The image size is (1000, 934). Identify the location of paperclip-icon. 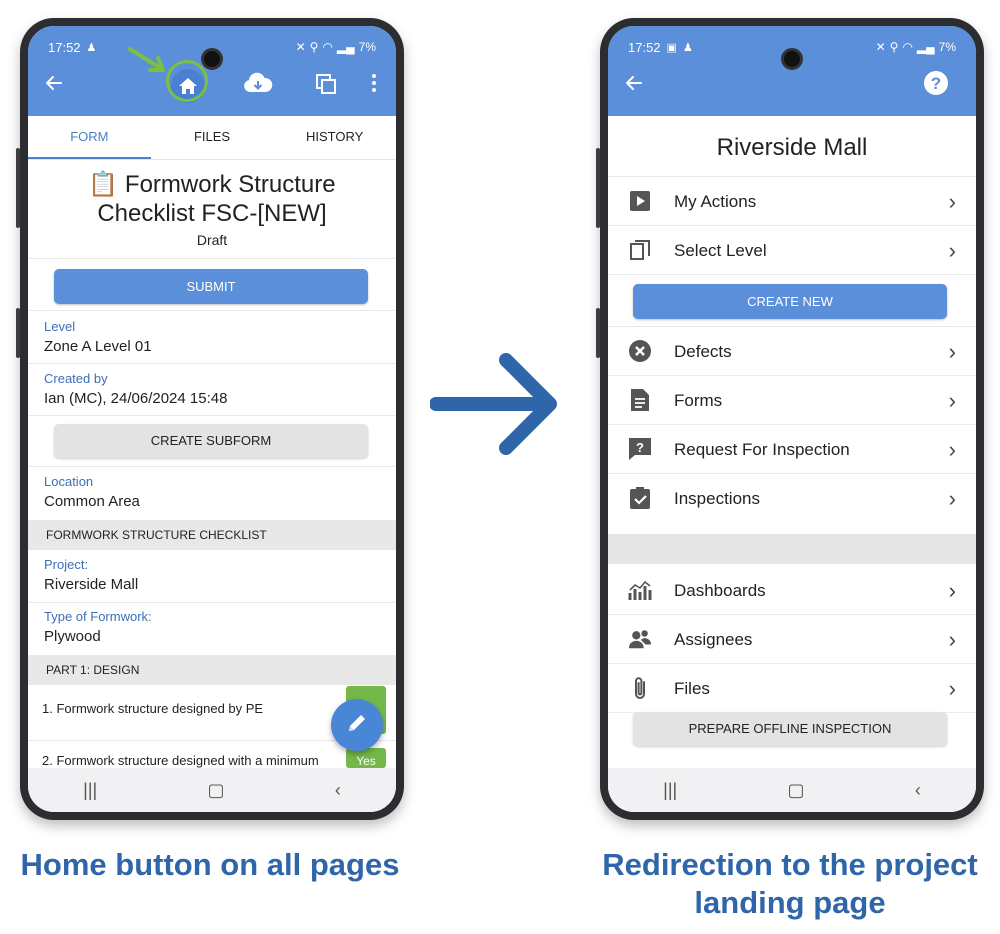
(640, 688).